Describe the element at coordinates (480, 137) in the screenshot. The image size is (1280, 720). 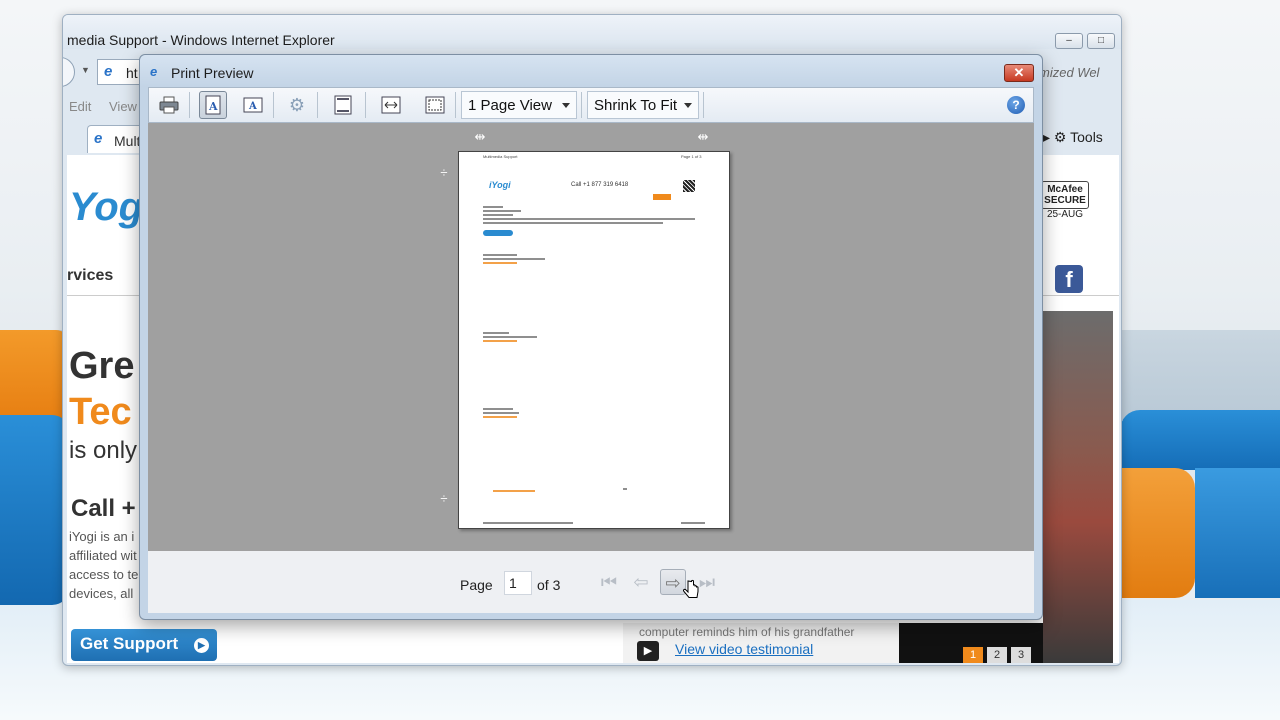
I see `left-margin-handle: ⇹` at that location.